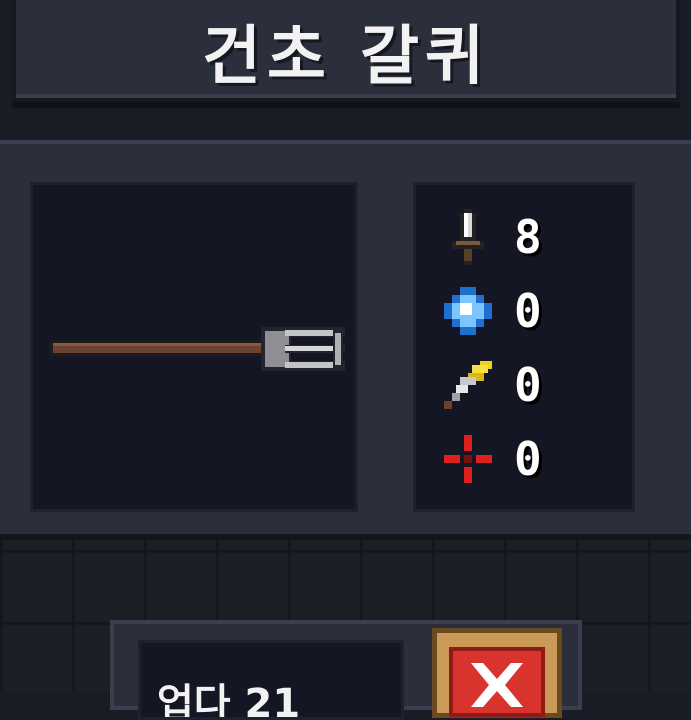 The image size is (691, 720). I want to click on bottom-action-panel: 업다 21, so click(346, 670).